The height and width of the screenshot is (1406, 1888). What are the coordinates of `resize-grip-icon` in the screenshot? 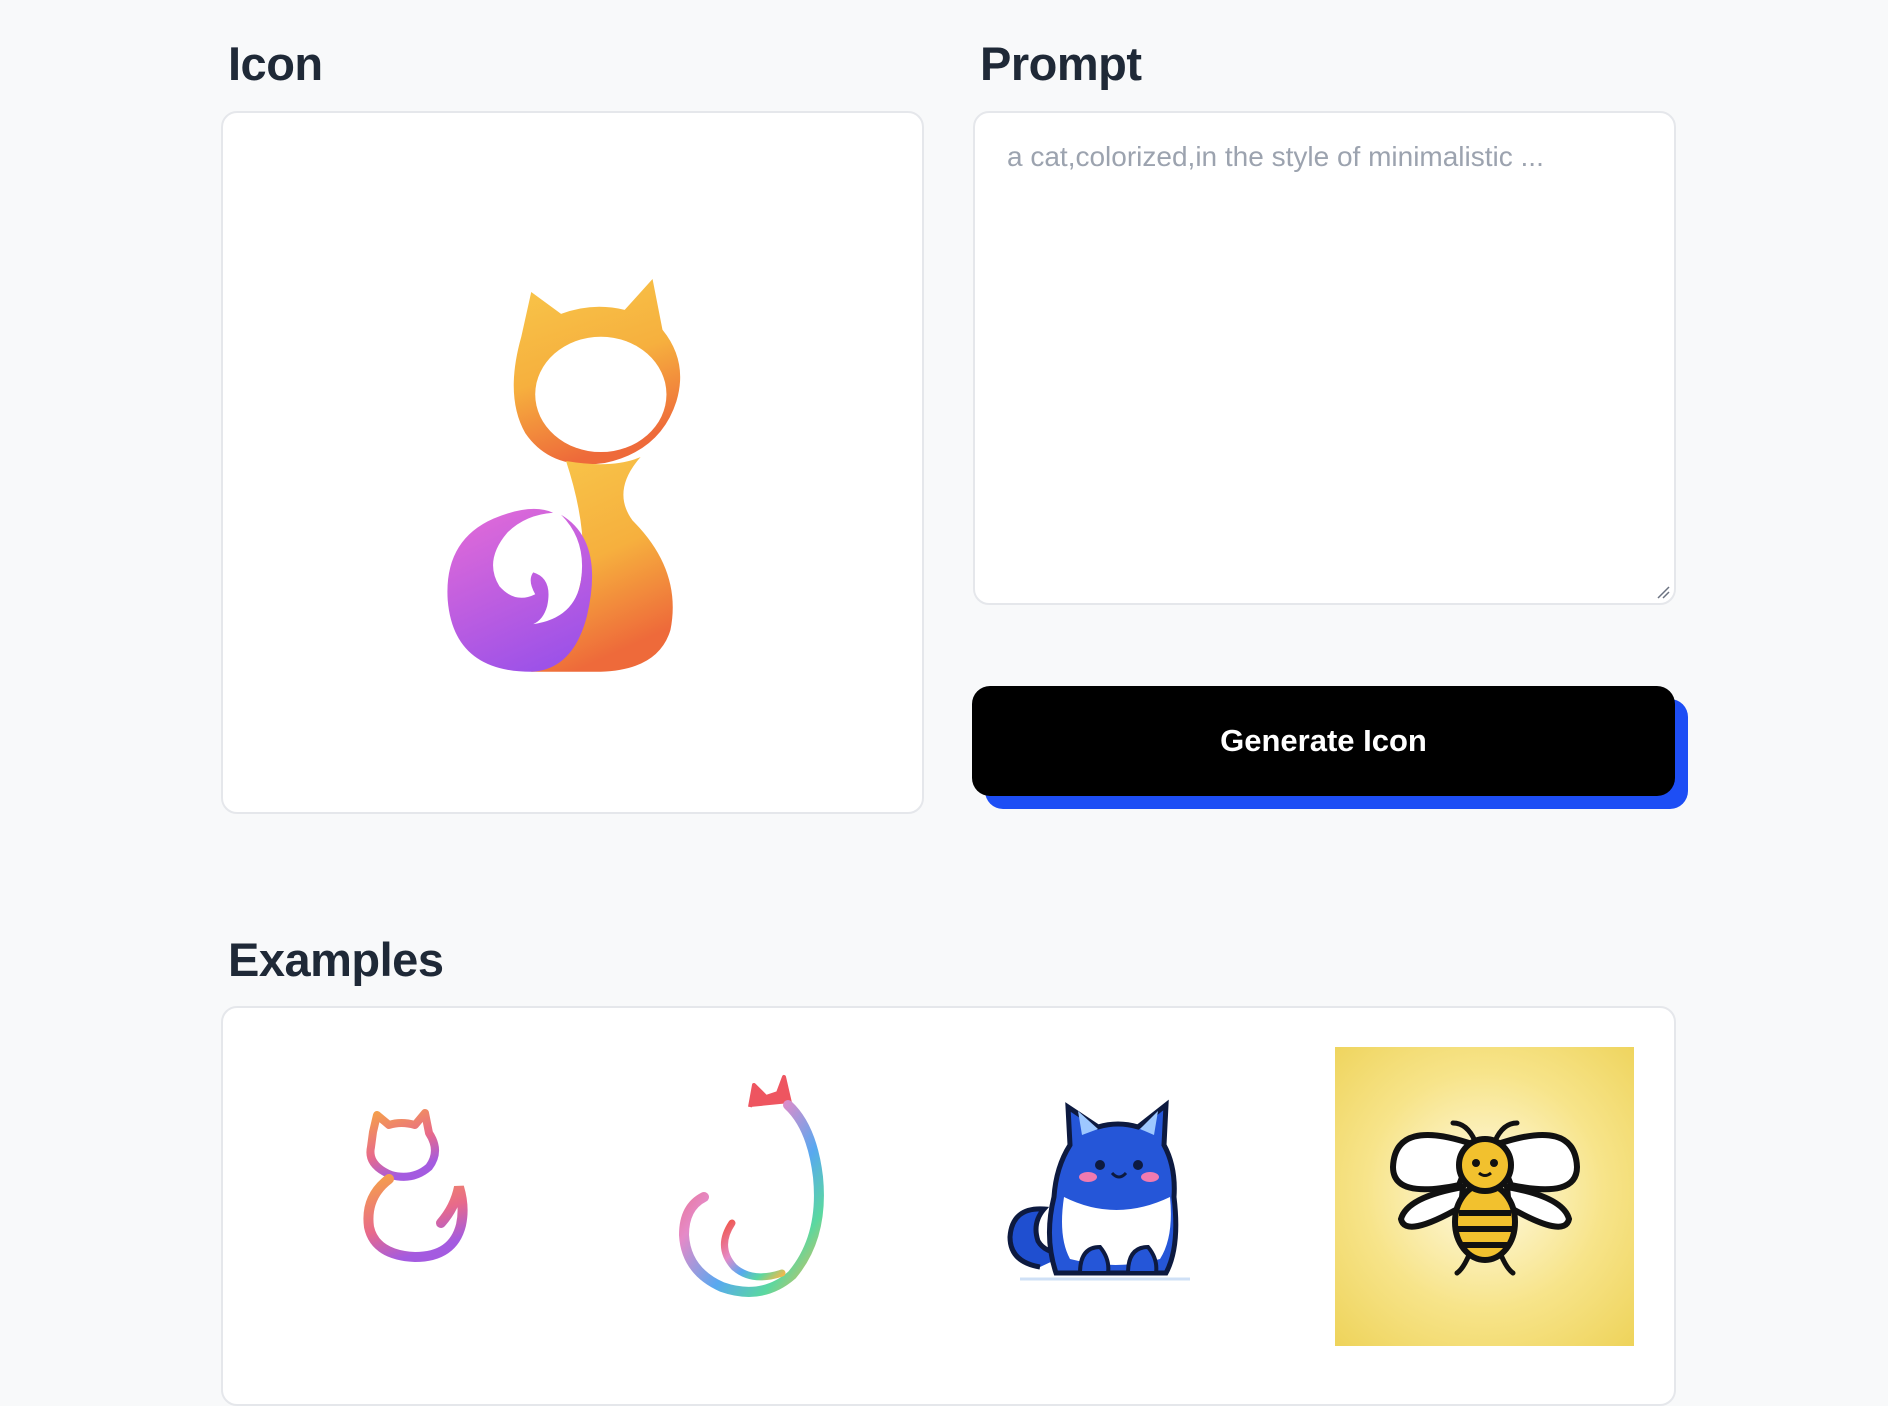 It's located at (1663, 592).